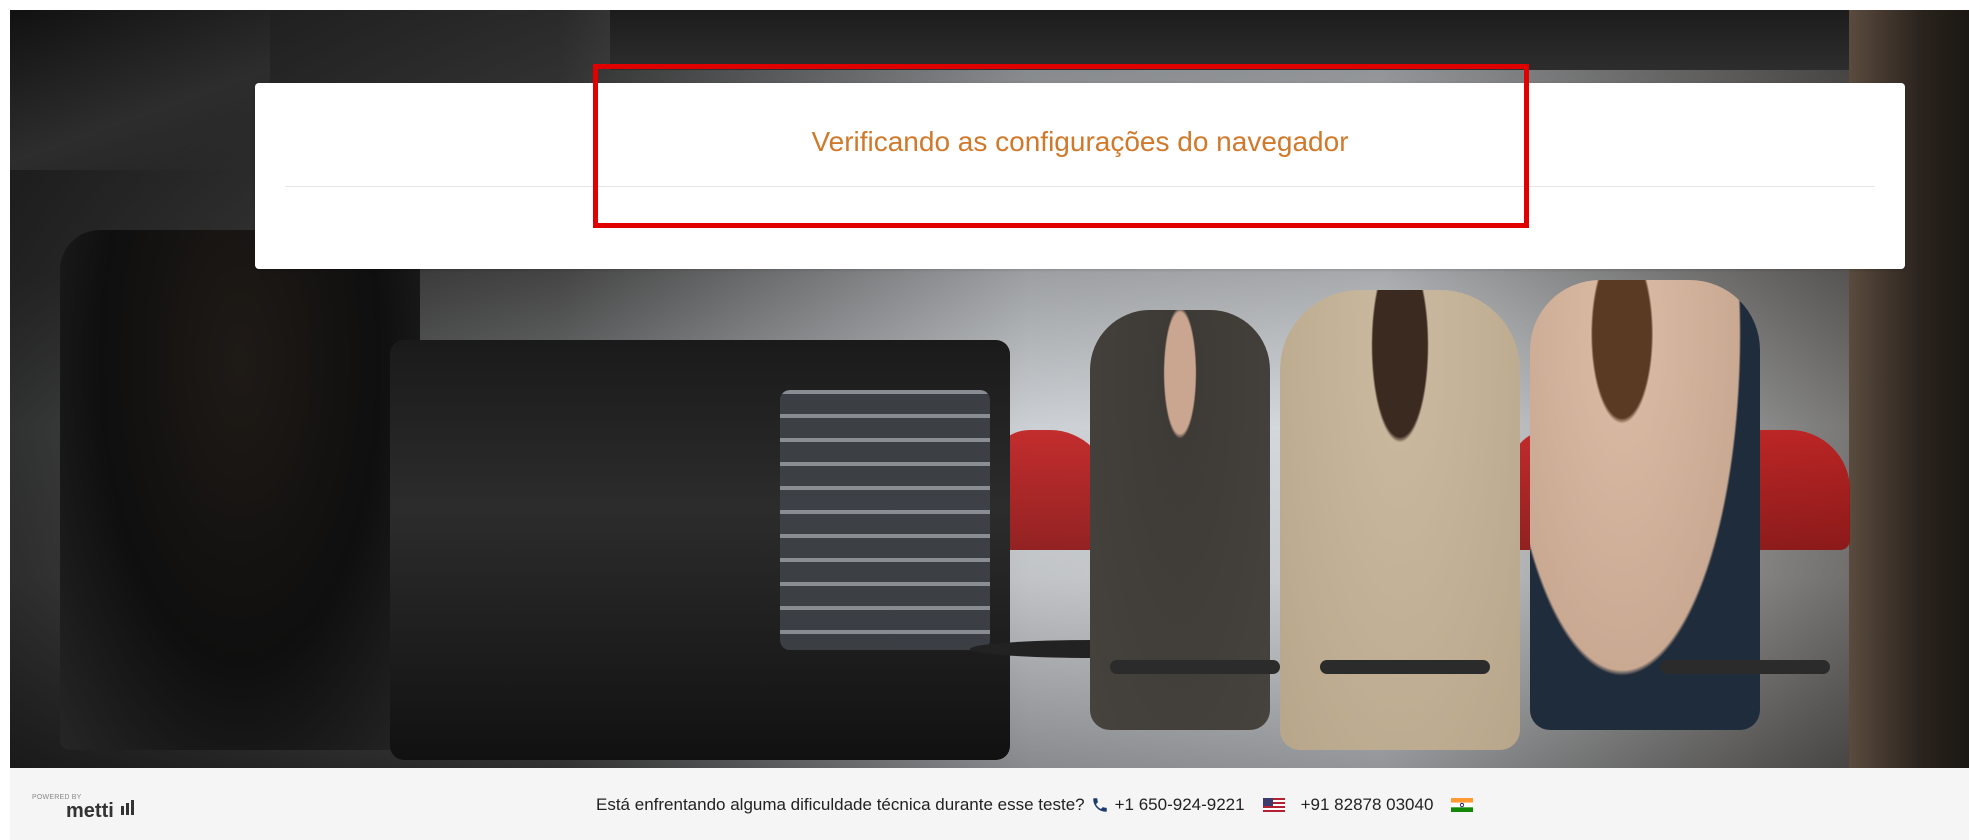  I want to click on window-frame-top, so click(1235, 40).